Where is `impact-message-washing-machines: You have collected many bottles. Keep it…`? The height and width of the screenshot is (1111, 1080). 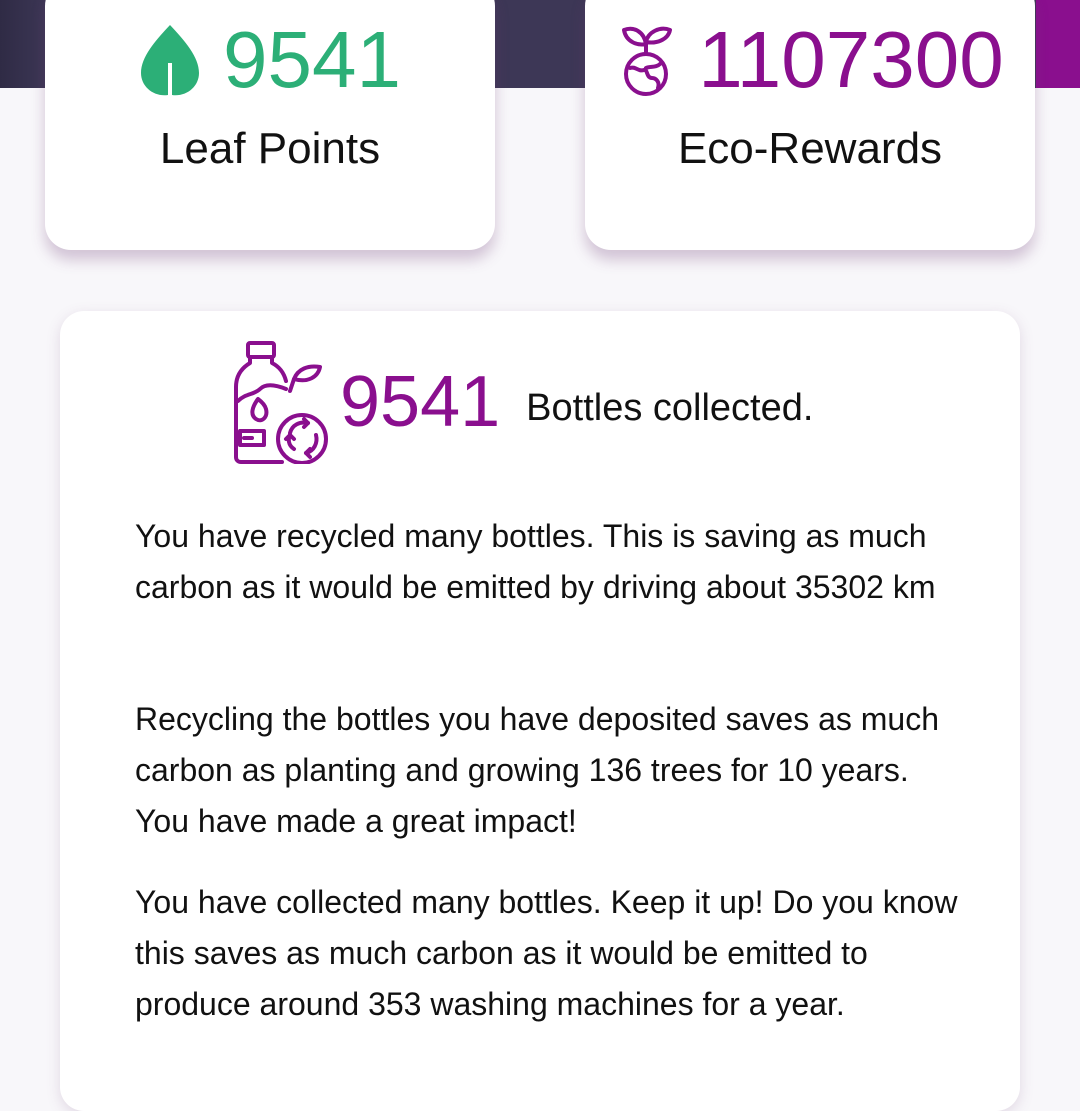
impact-message-washing-machines: You have collected many bottles. Keep it… is located at coordinates (546, 953).